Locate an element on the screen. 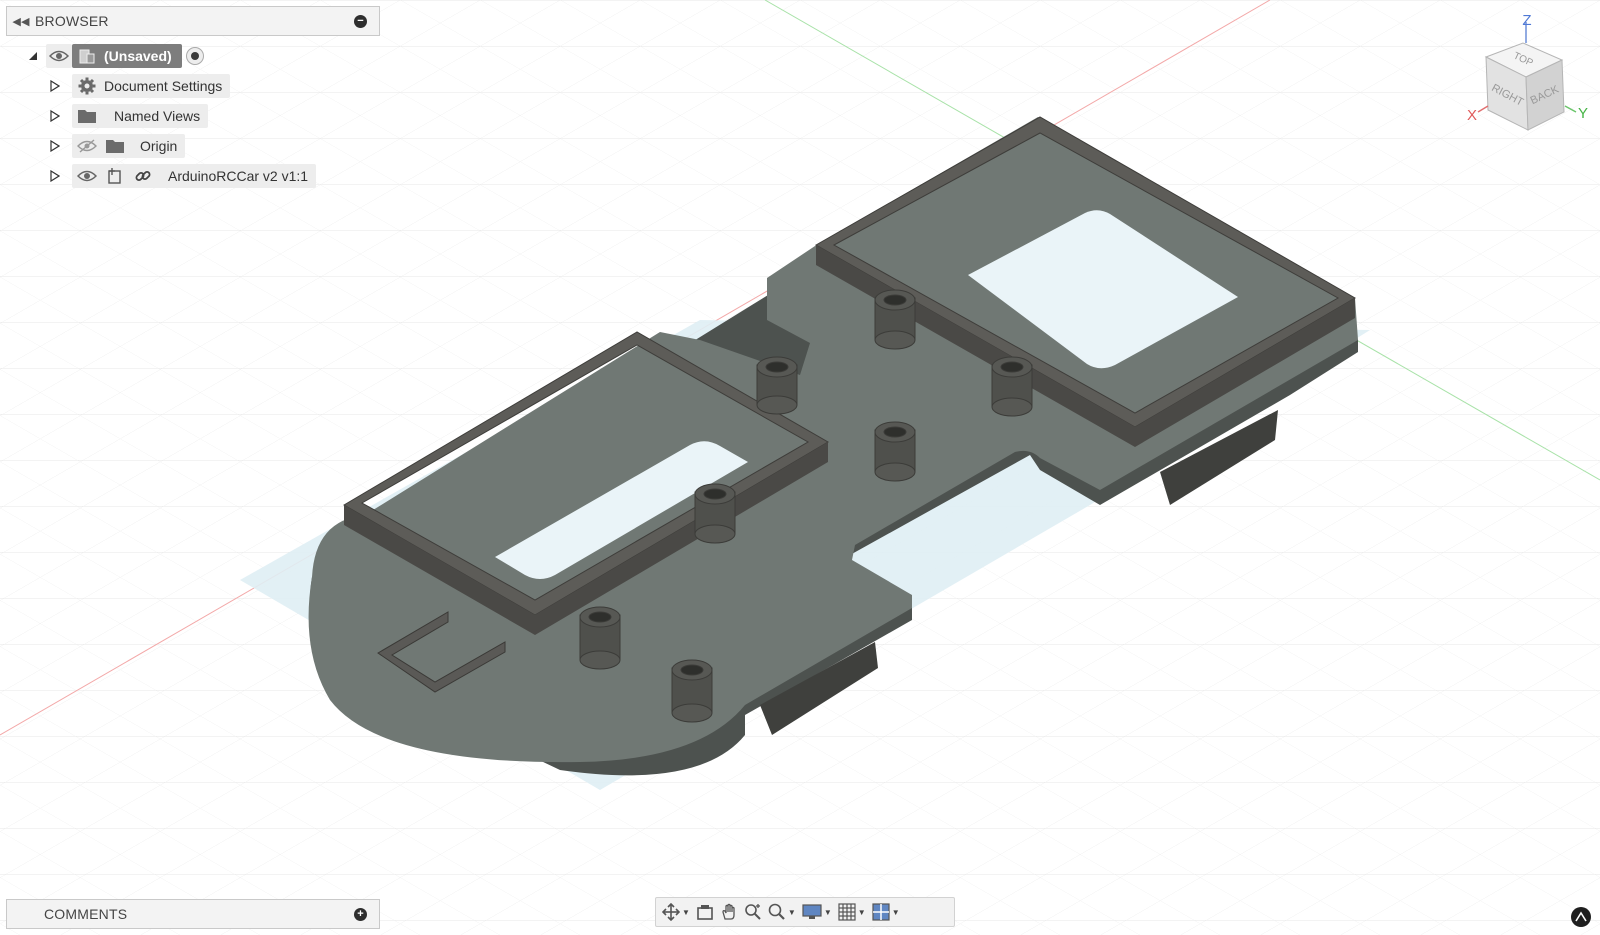 This screenshot has width=1600, height=935. gear-icon is located at coordinates (87, 86).